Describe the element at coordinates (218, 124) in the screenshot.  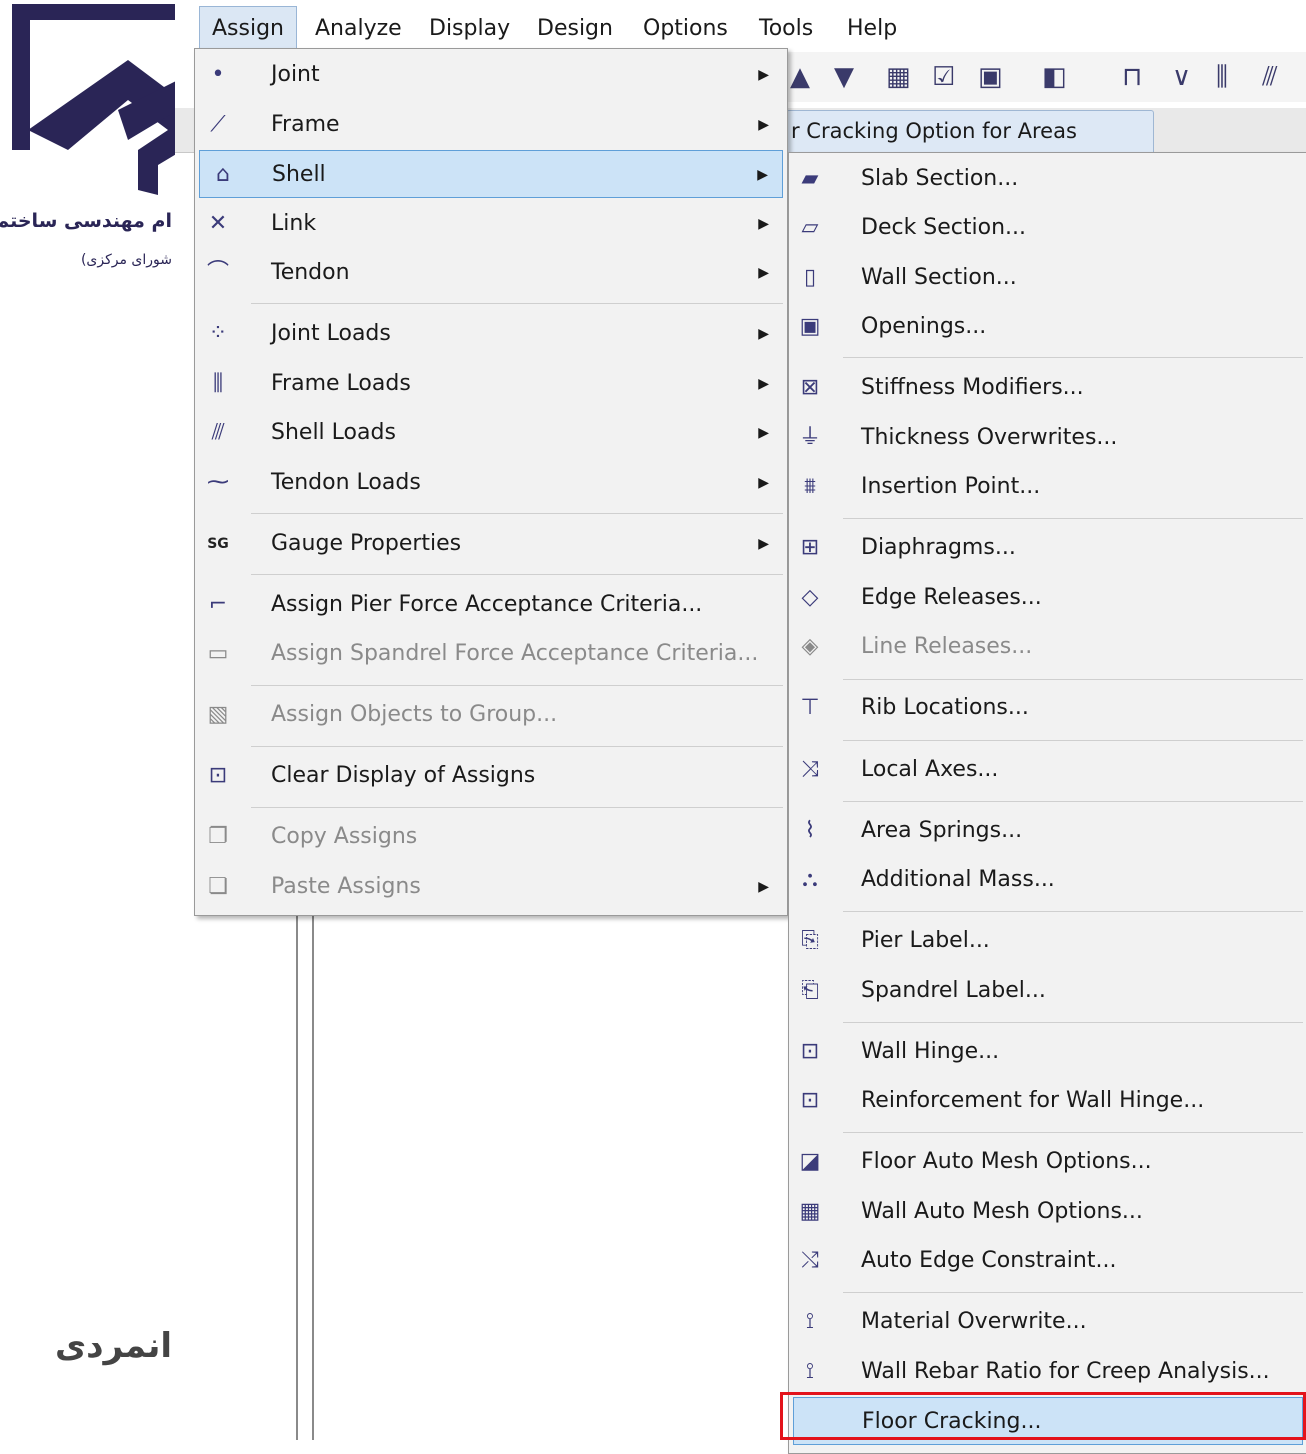
I see `frame-icon: ⟋` at that location.